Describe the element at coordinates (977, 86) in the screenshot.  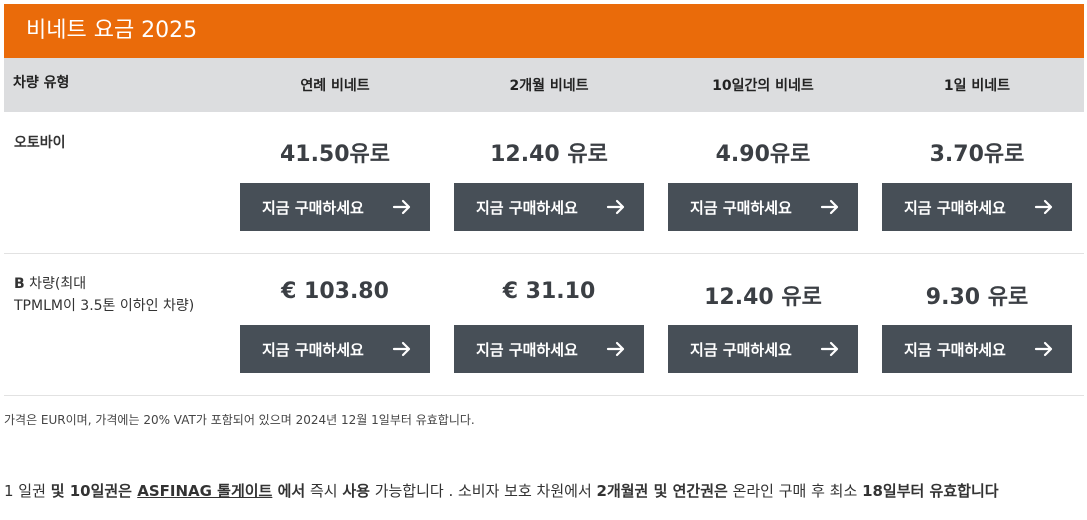
I see `header-1-day: 1일 비네트` at that location.